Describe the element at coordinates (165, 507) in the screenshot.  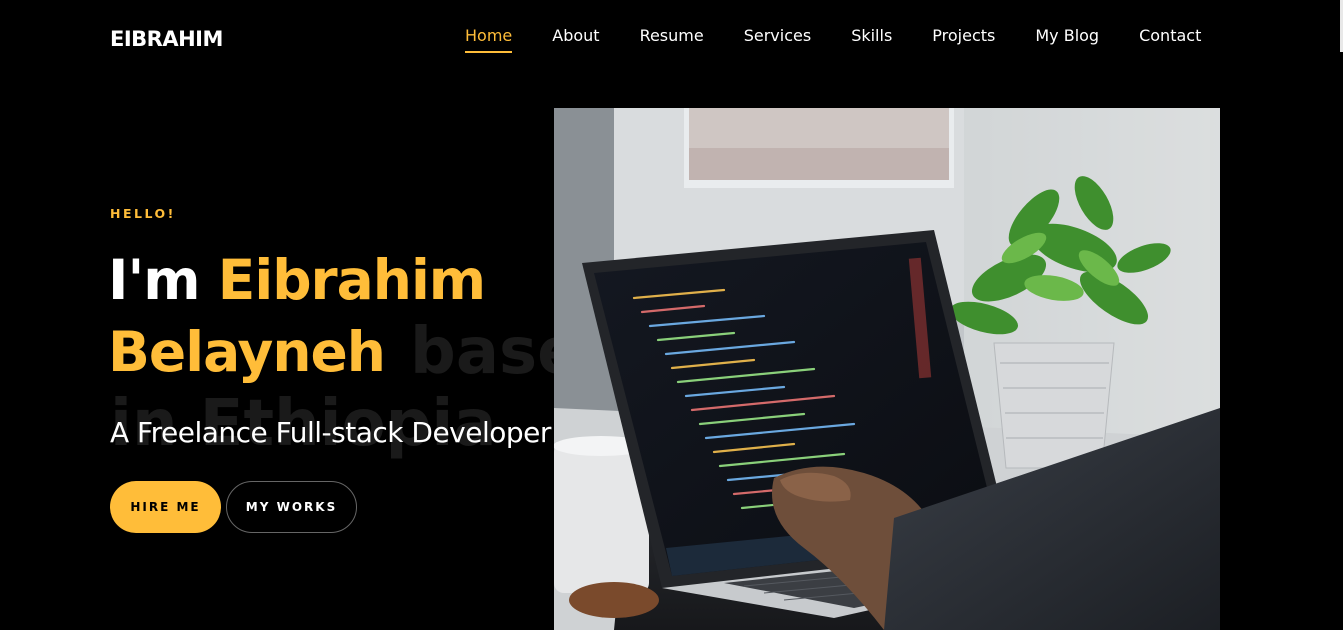
I see `hire-me-button: HIRE ME` at that location.